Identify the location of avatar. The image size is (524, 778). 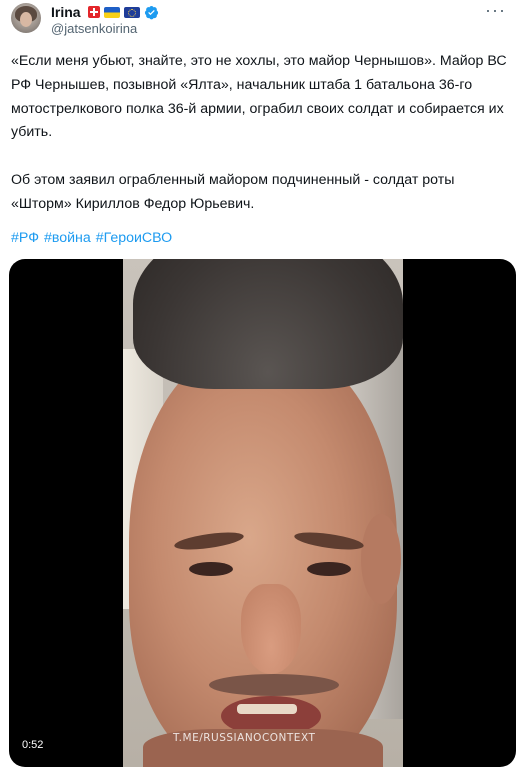
(26, 18).